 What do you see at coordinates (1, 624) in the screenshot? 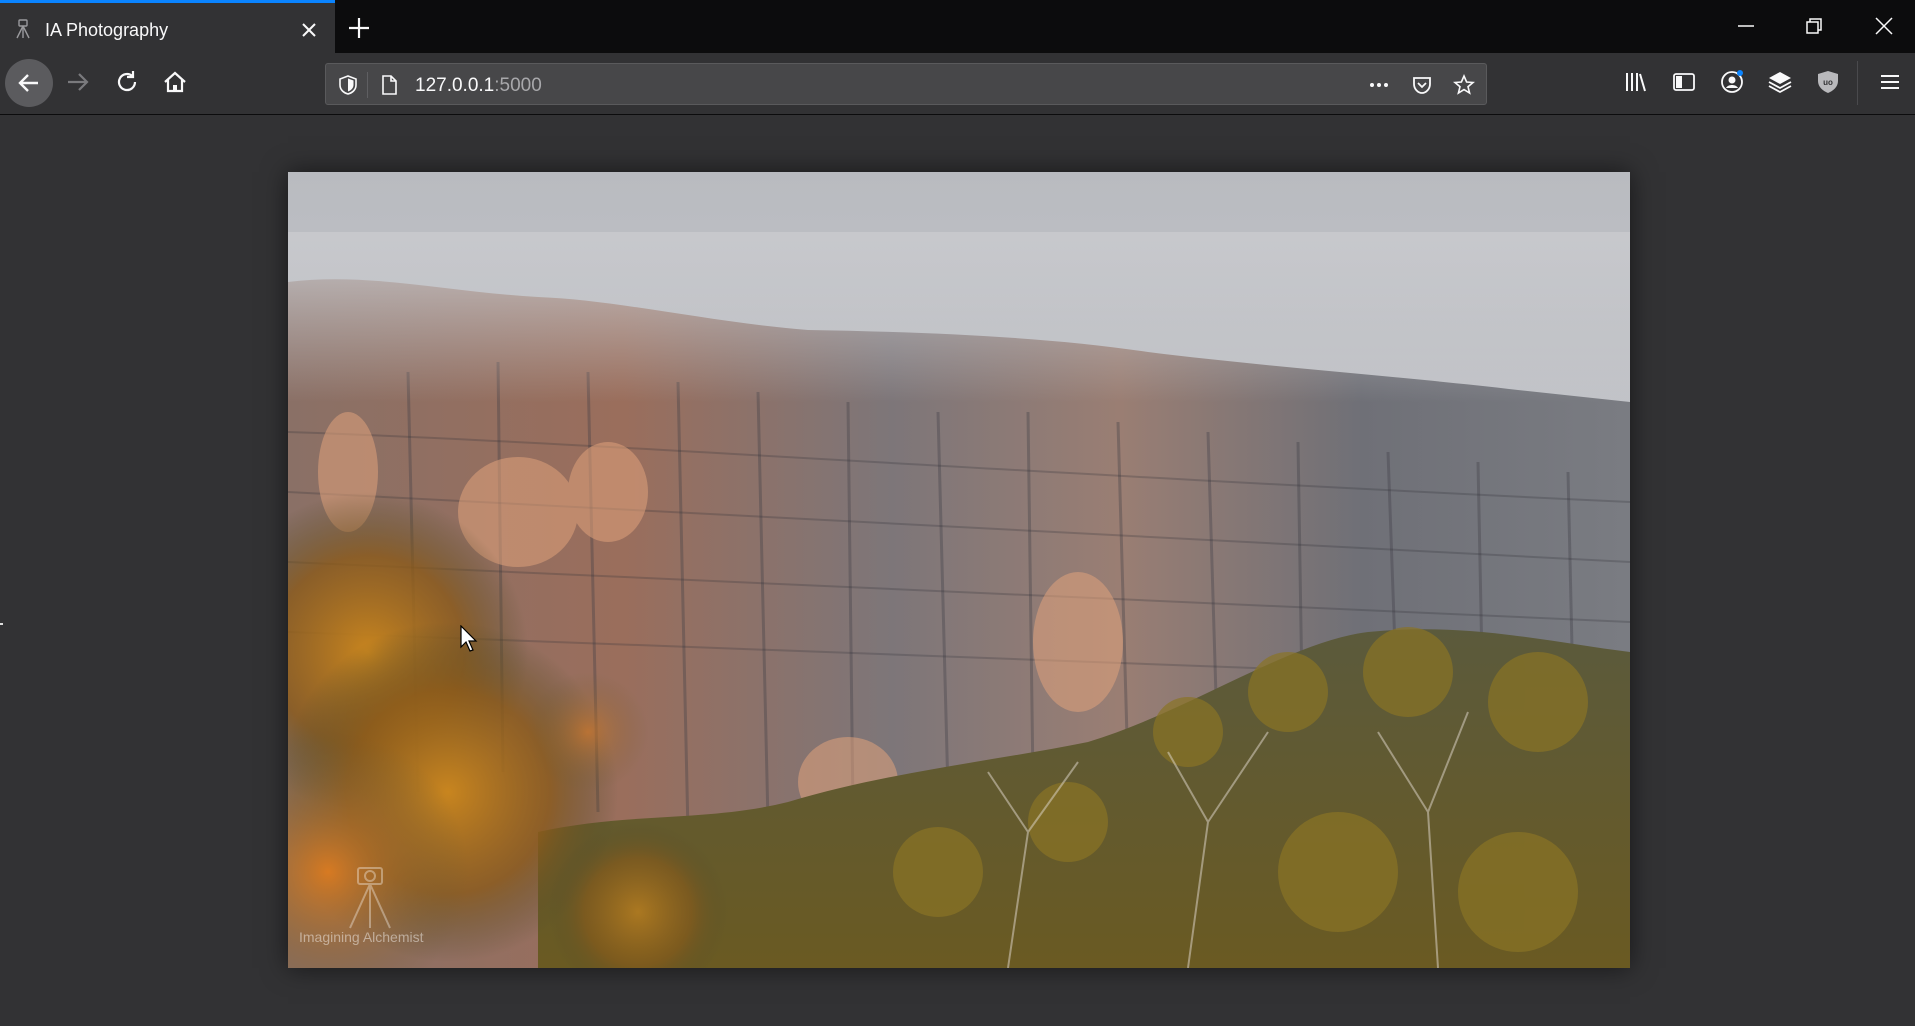
I see `edge-marker` at bounding box center [1, 624].